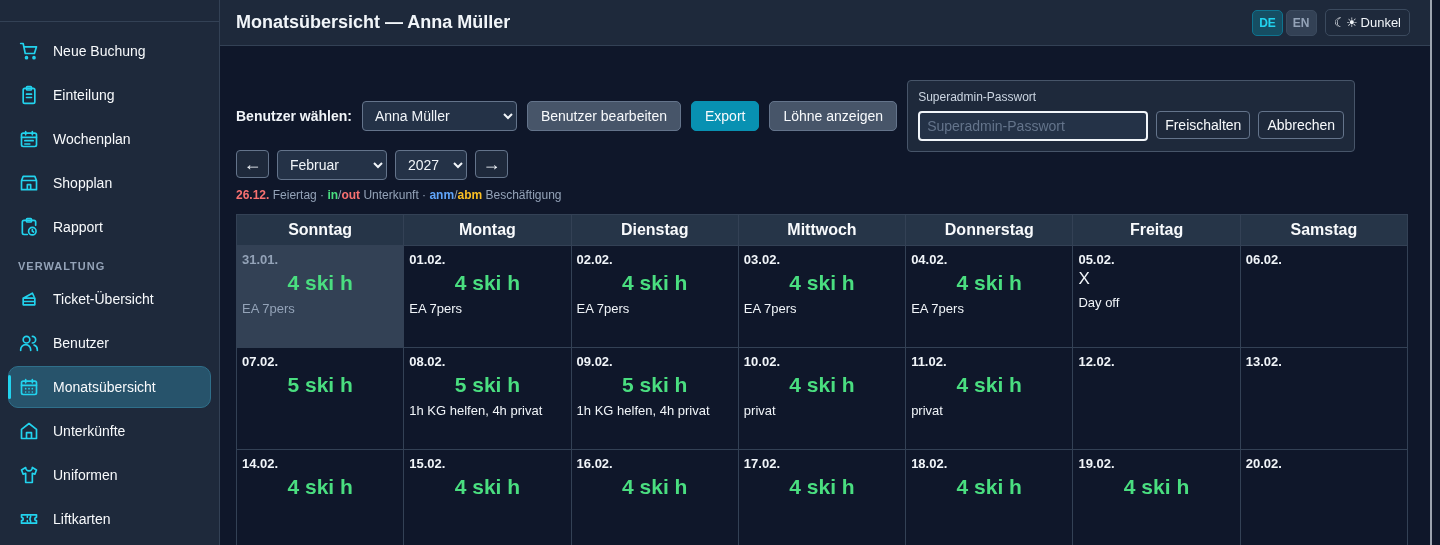 The image size is (1440, 545). What do you see at coordinates (62, 266) in the screenshot?
I see `section-heading: VERWALTUNG` at bounding box center [62, 266].